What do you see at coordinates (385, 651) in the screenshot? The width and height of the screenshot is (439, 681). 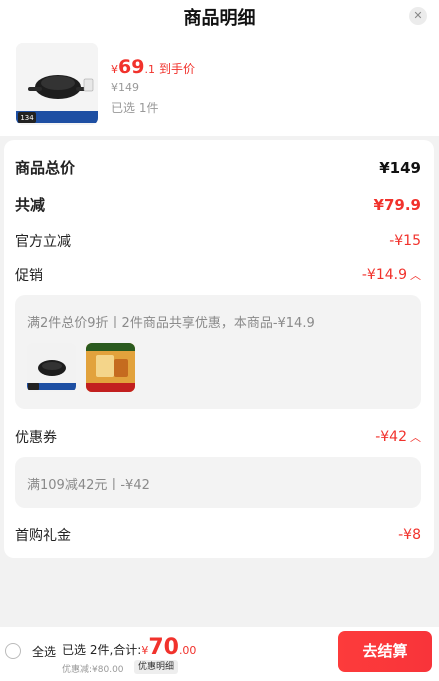 I see `checkout-button: 去结算` at bounding box center [385, 651].